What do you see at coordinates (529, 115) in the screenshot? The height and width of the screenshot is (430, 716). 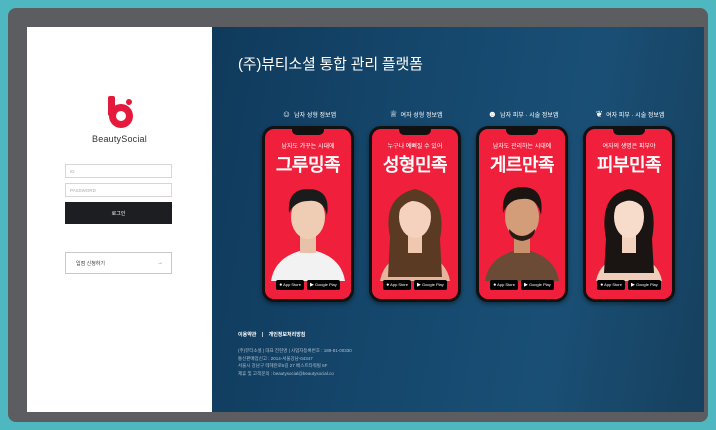 I see `app-label-text: 남자 피부 · 시술 정보앱` at bounding box center [529, 115].